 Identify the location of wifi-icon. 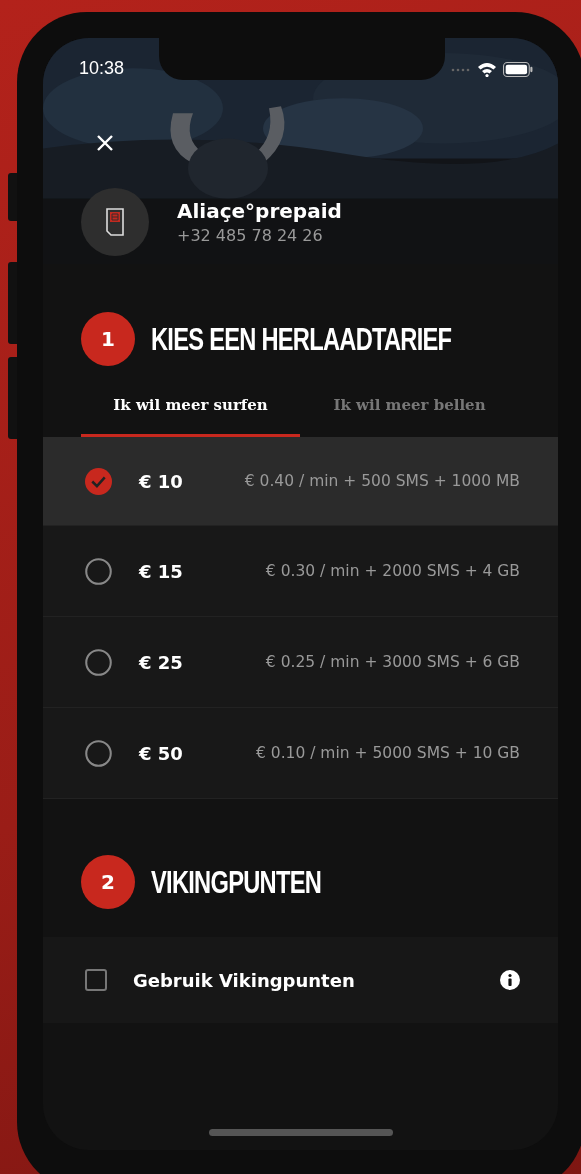
(487, 69).